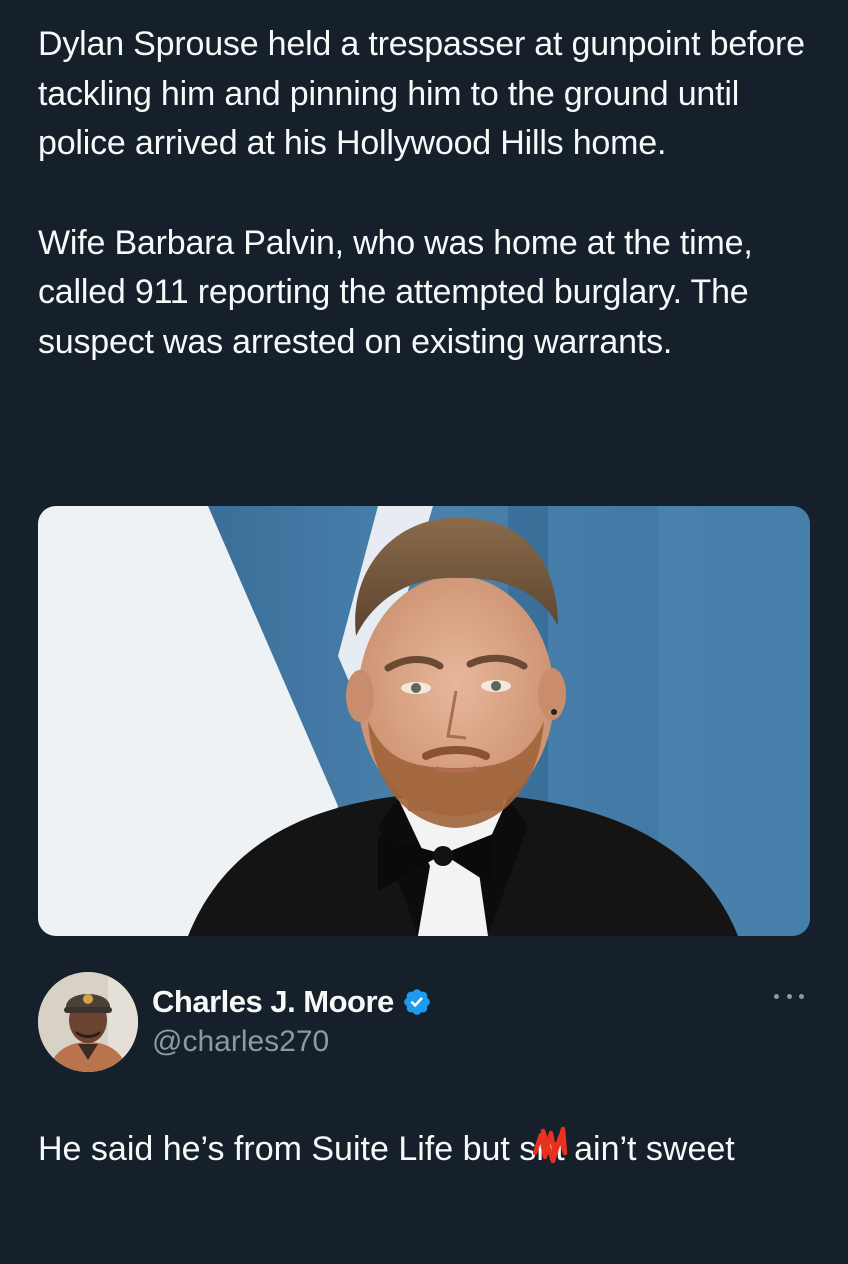  Describe the element at coordinates (649, 1149) in the screenshot. I see `reply-text-after: ain’t sweet` at that location.